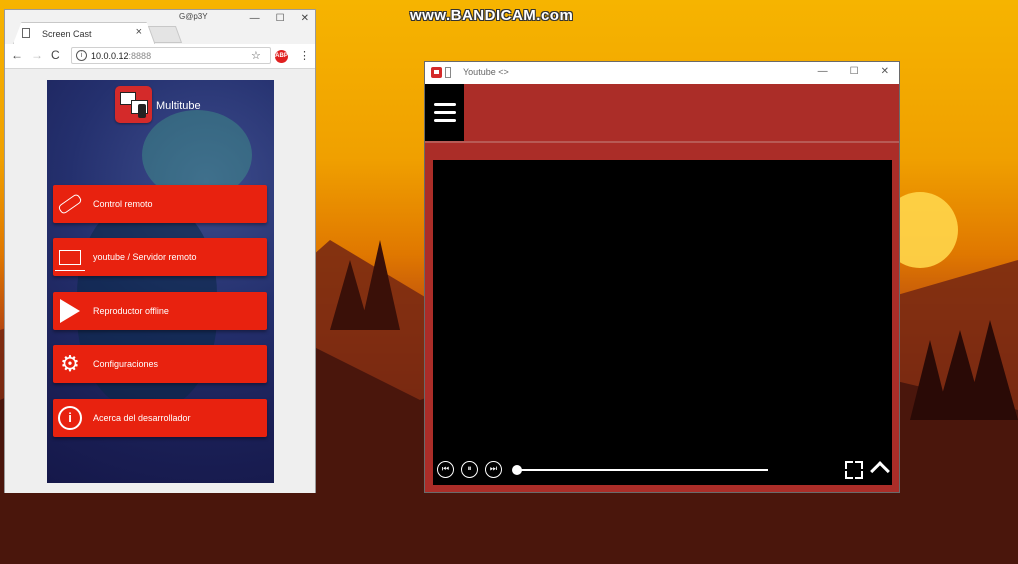  I want to click on reload-button: C, so click(55, 55).